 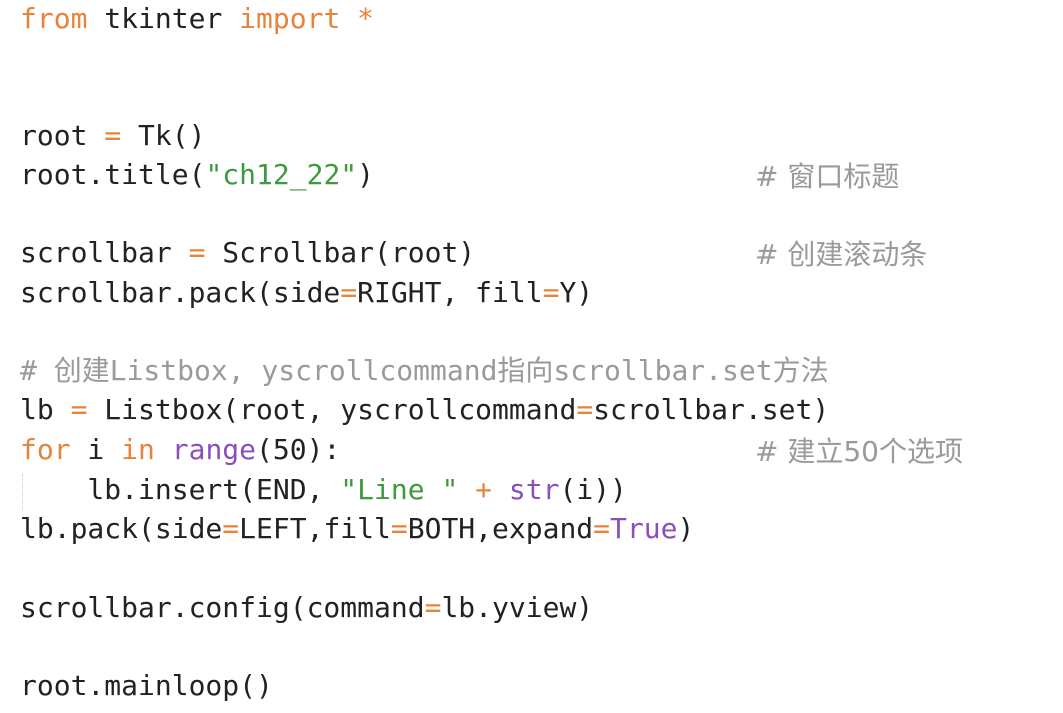 I want to click on comment-create-scrollbar: # 创建滚动条, so click(x=841, y=254).